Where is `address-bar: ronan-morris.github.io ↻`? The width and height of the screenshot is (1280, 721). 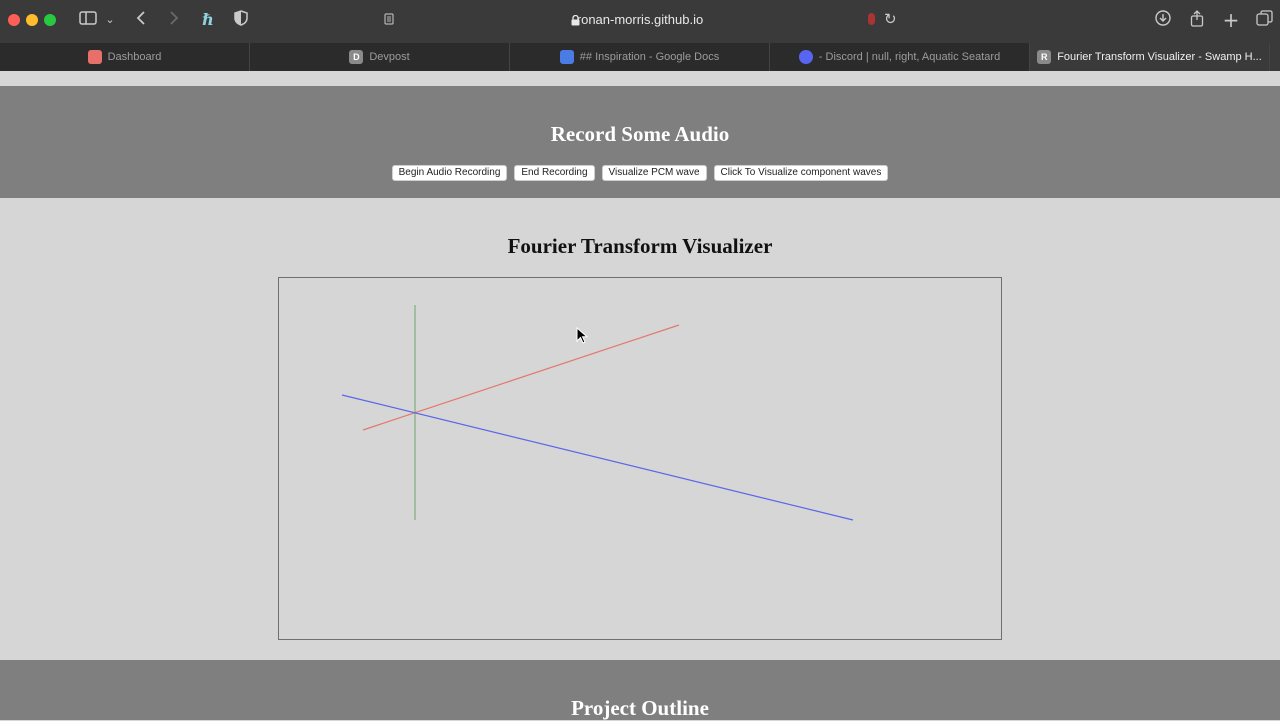
address-bar: ronan-morris.github.io ↻ is located at coordinates (640, 21).